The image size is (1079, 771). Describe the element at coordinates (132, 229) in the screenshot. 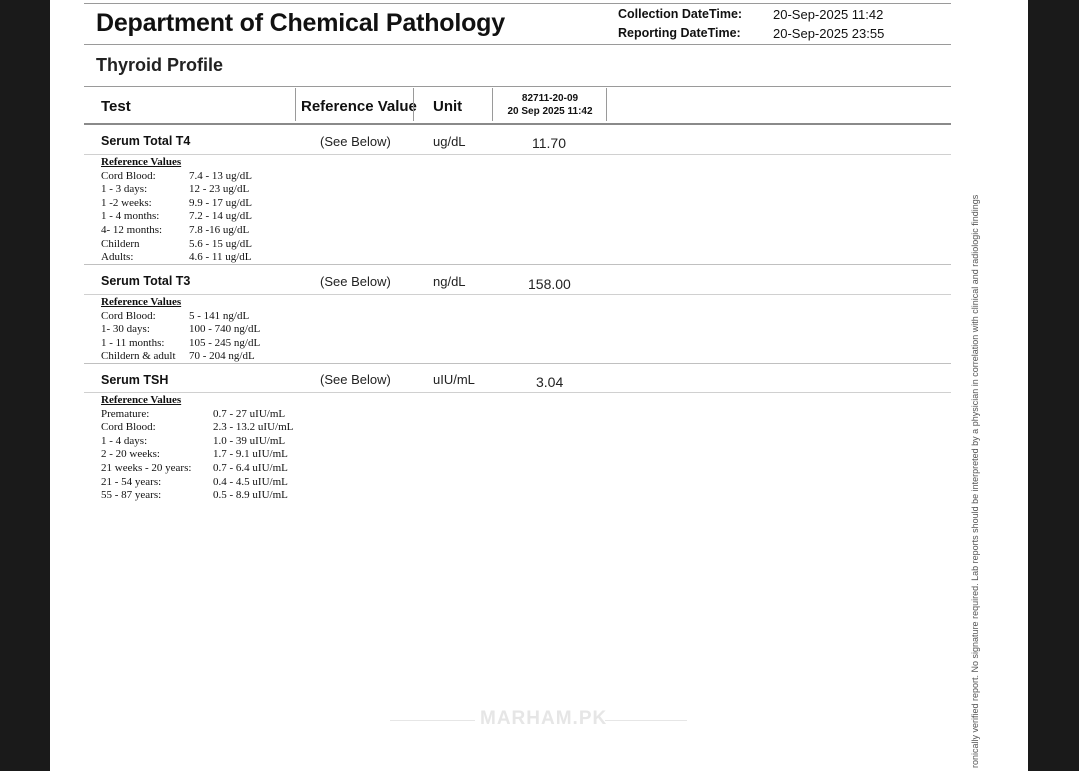

I see `reference-age-label: 4- 12 months:` at that location.